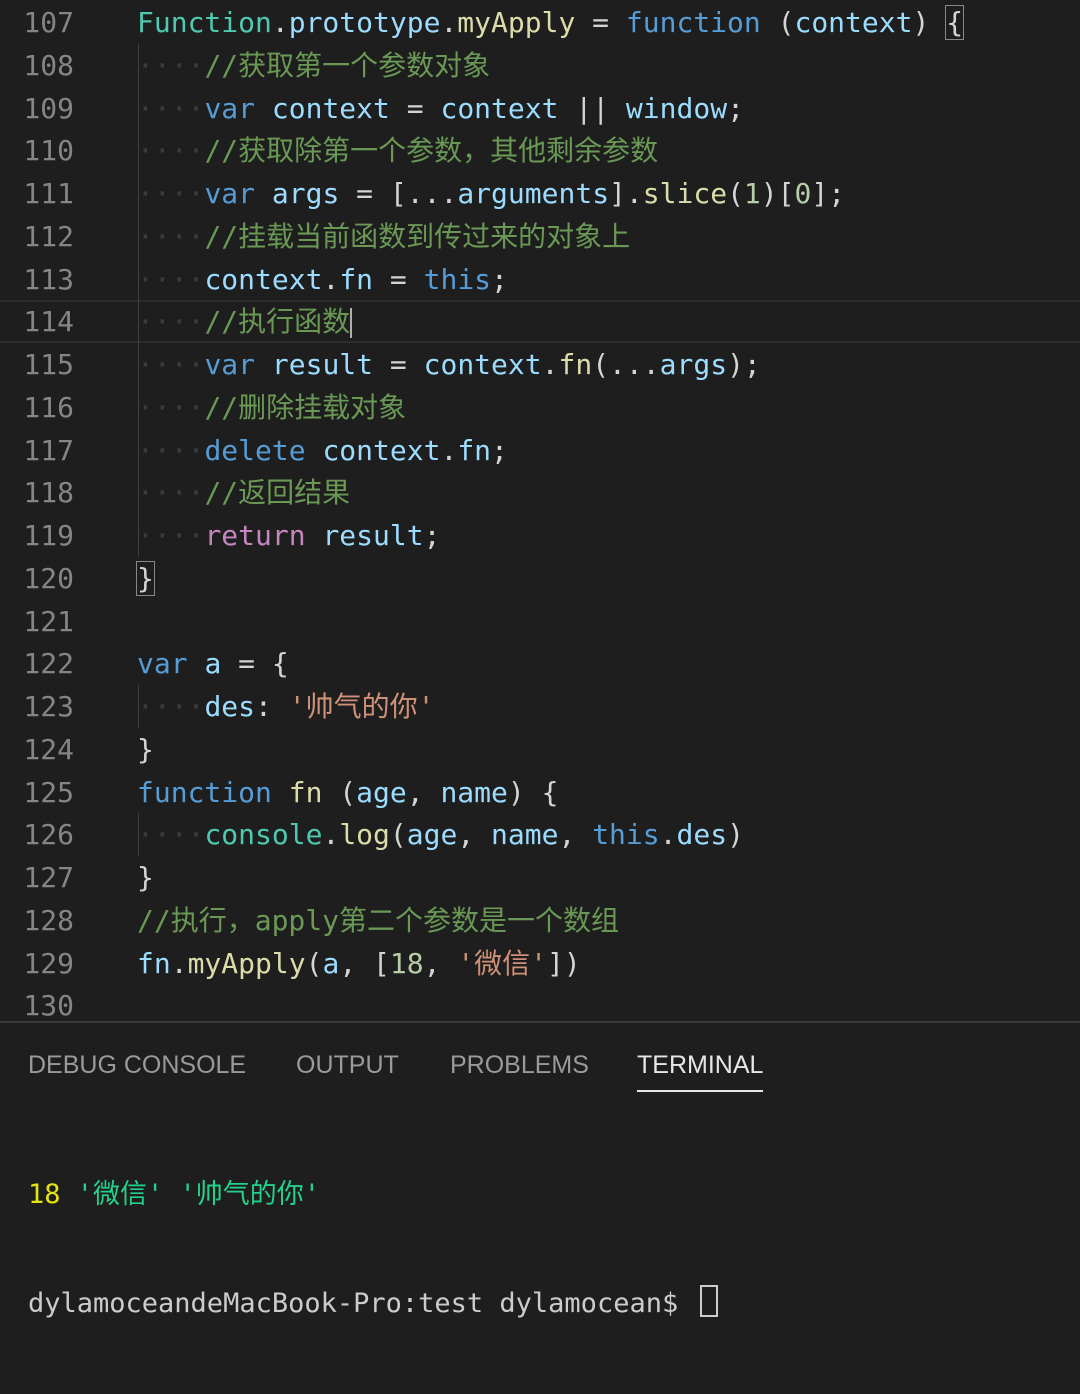 This screenshot has width=1080, height=1394. I want to click on code-token: //返回结果, so click(277, 493).